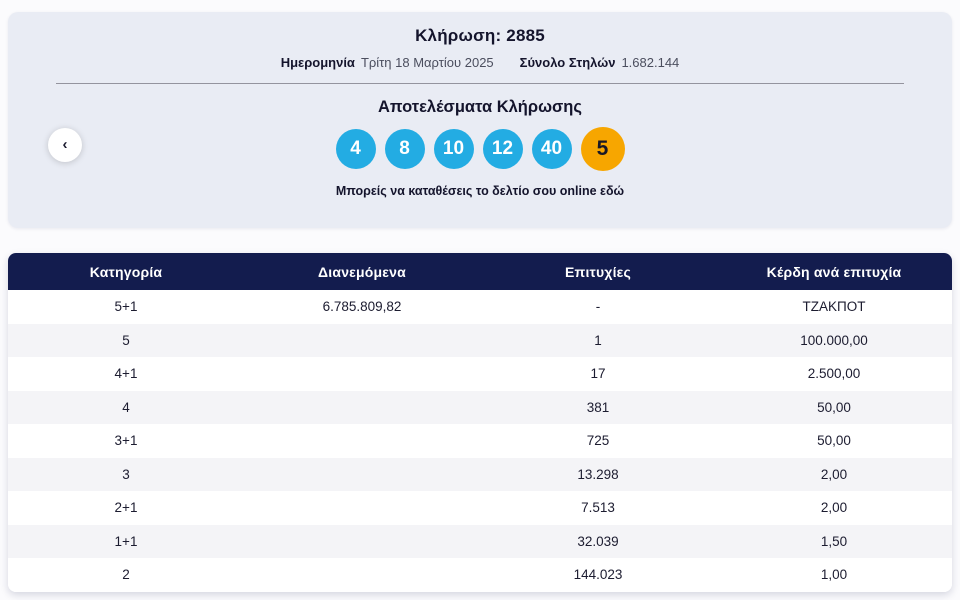  What do you see at coordinates (612, 191) in the screenshot?
I see `online-submit-link: εδώ` at bounding box center [612, 191].